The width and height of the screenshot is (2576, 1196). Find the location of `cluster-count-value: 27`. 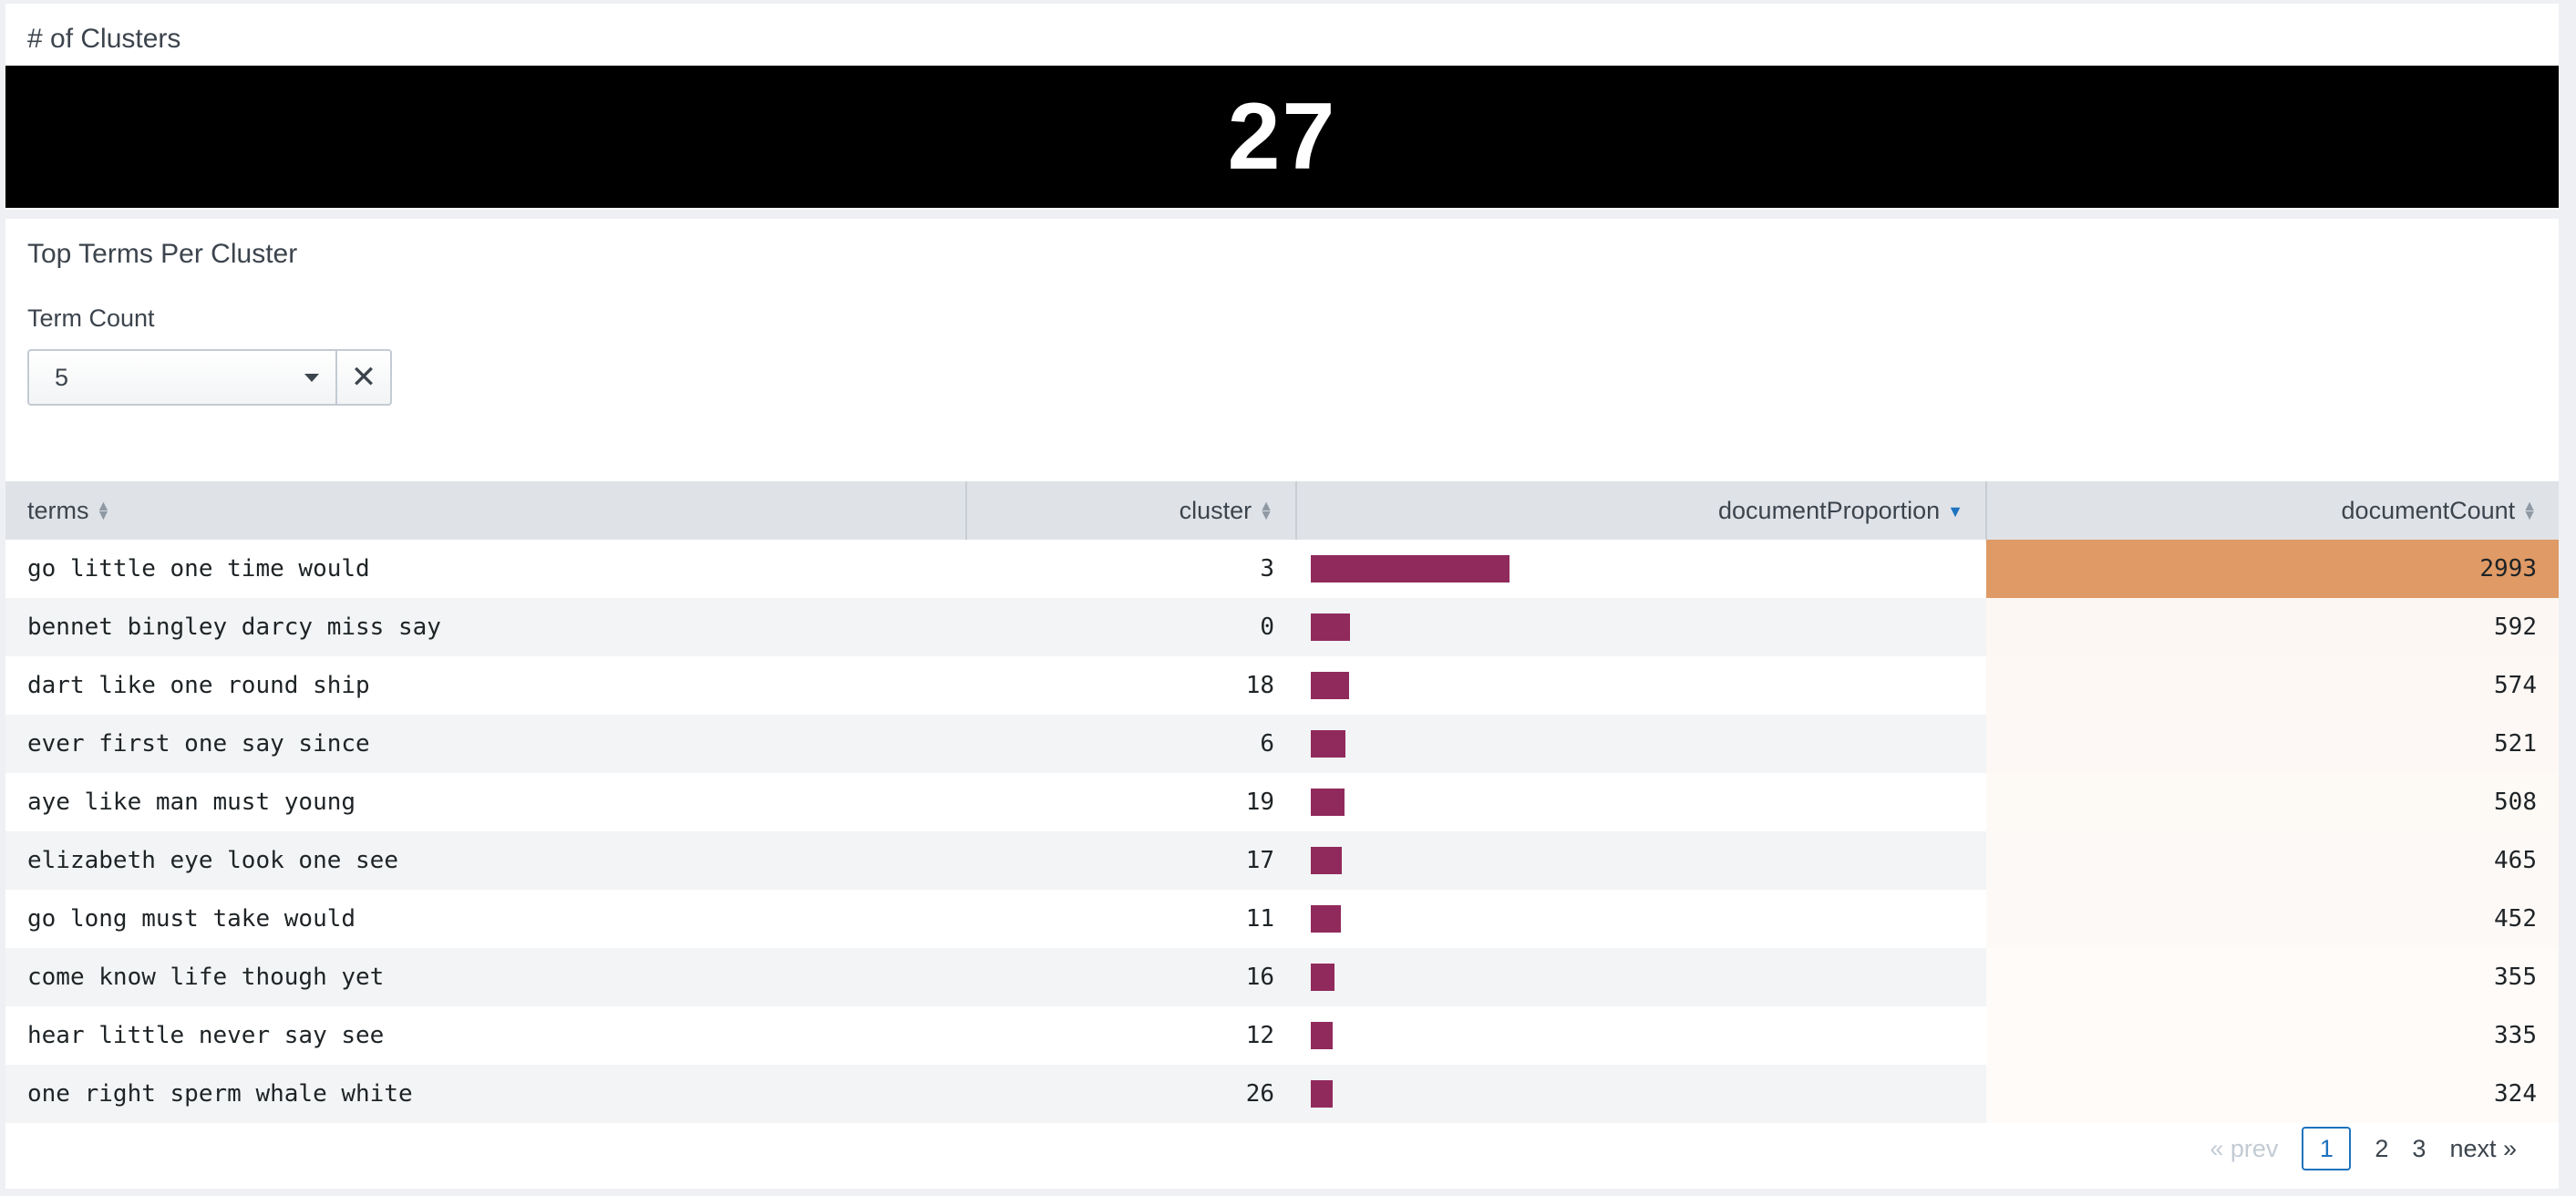

cluster-count-value: 27 is located at coordinates (1282, 137).